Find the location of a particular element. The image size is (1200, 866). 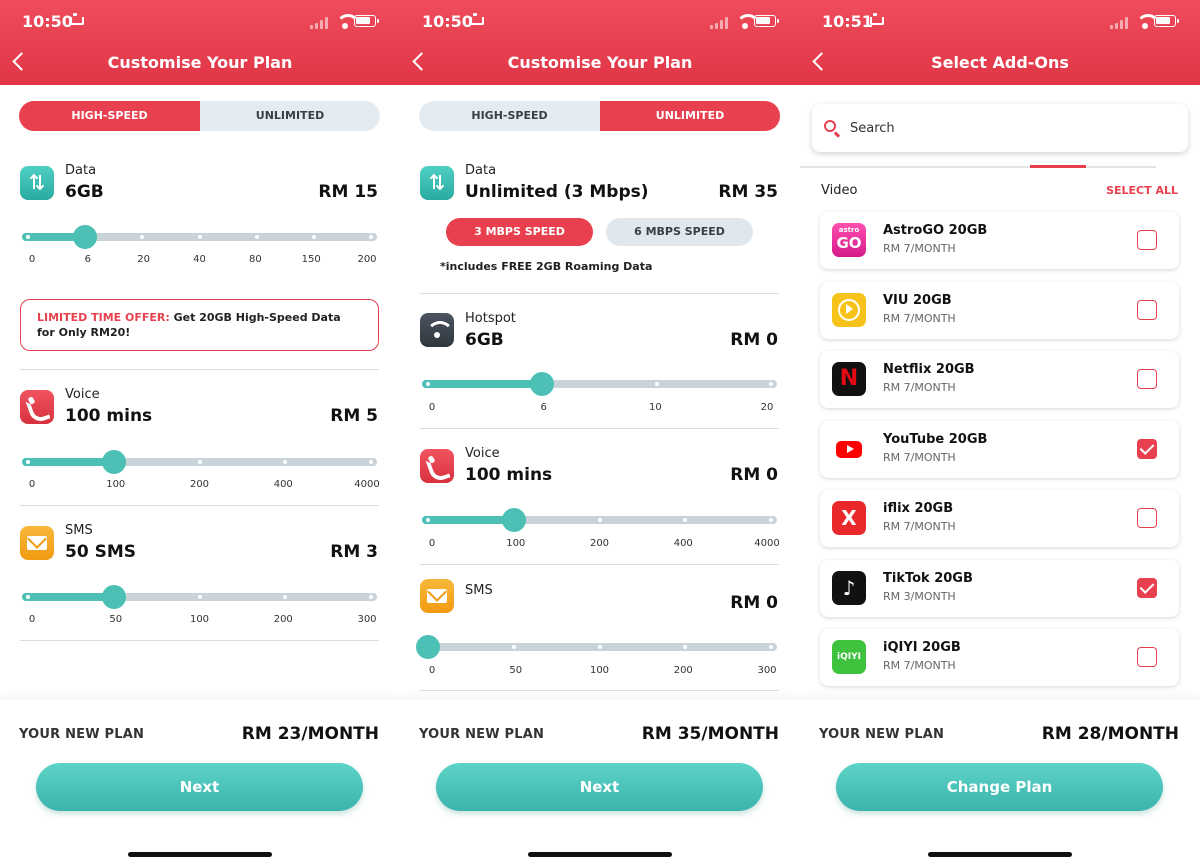

hotspot-label: Hotspot is located at coordinates (490, 318).